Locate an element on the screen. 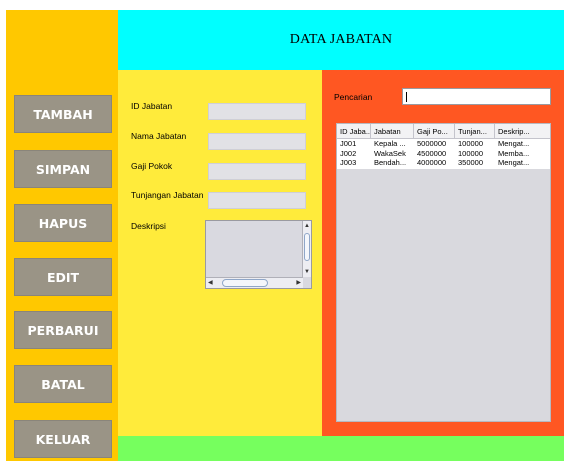  scroll-up-icon: ▲ is located at coordinates (307, 226).